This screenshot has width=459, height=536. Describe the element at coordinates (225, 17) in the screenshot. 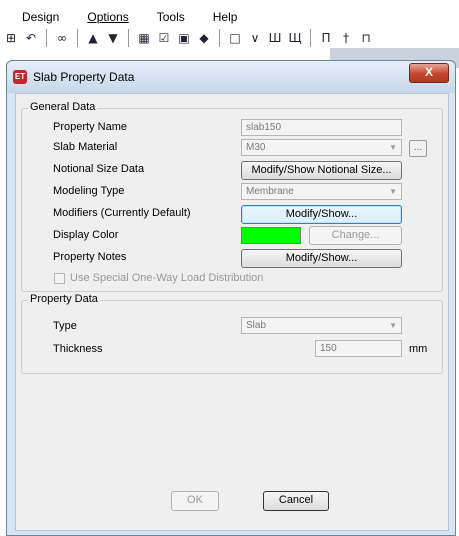

I see `menu-help: Help` at that location.